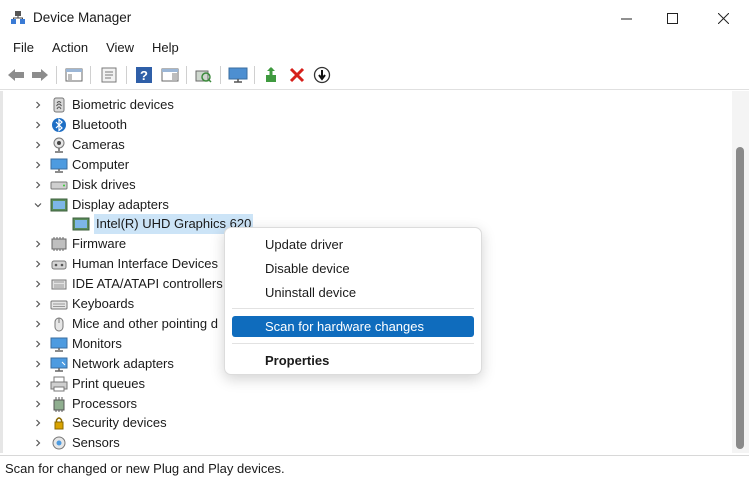 This screenshot has width=749, height=480. Describe the element at coordinates (353, 326) in the screenshot. I see `context-item-scan-hardware: Scan for hardware changes` at that location.